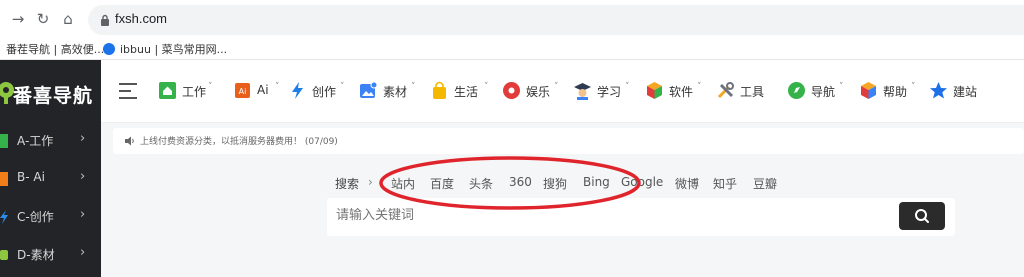  Describe the element at coordinates (538, 92) in the screenshot. I see `nav-item-label: 娱乐` at that location.